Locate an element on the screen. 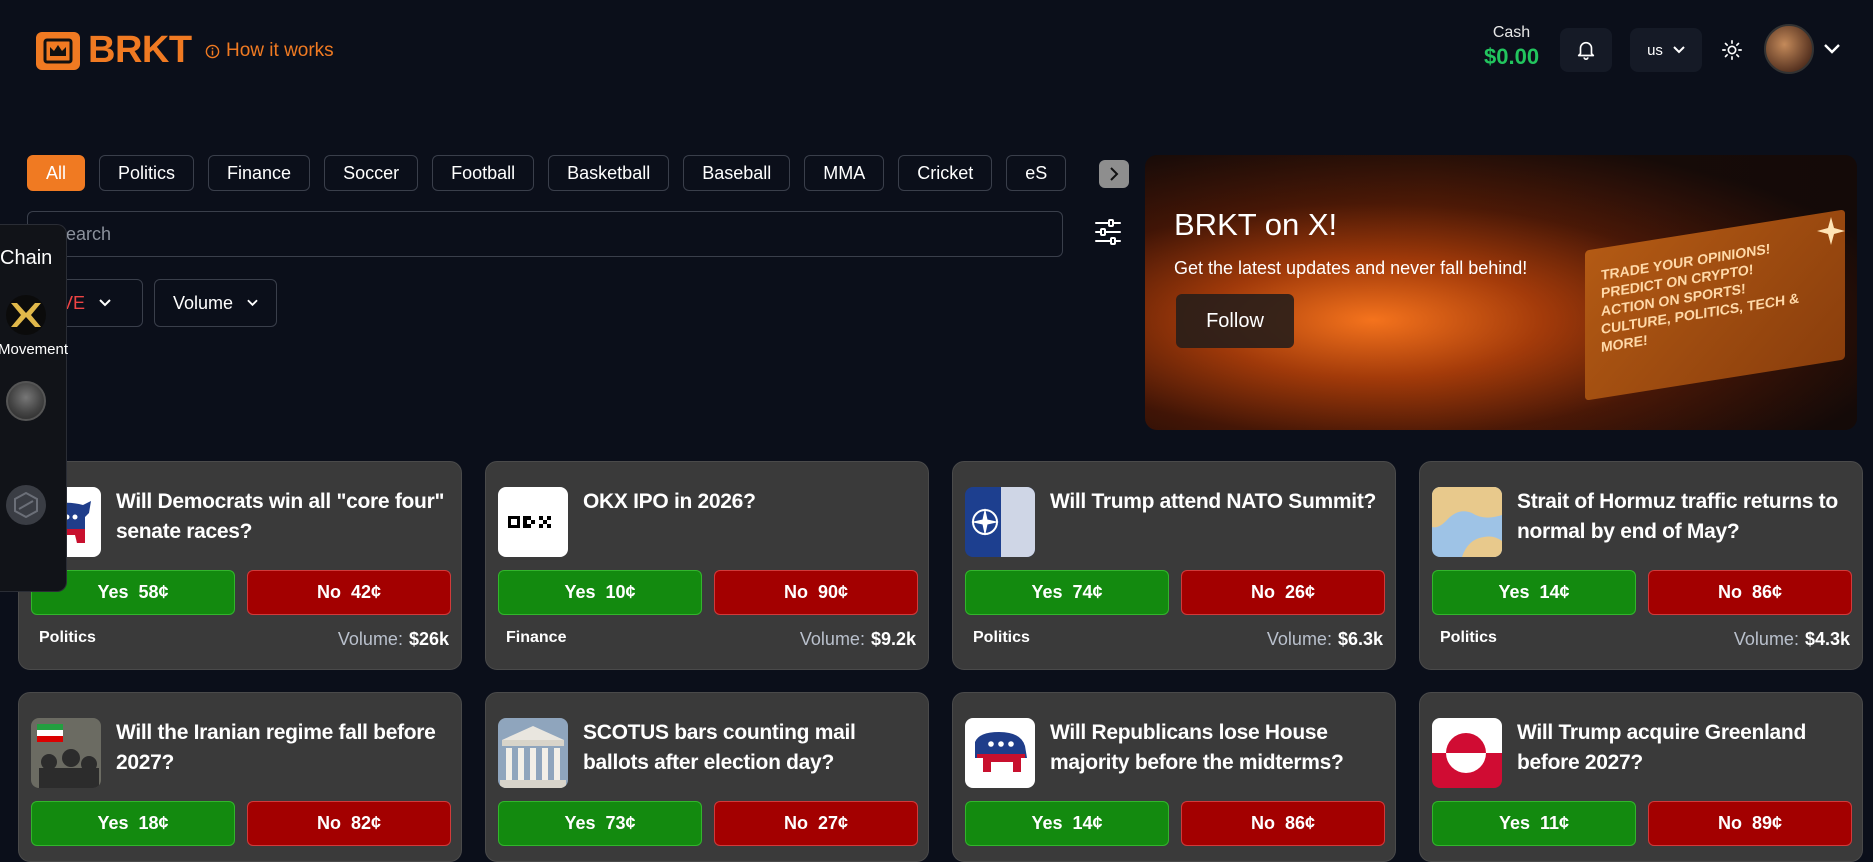 This screenshot has height=862, width=1873. crown-logo-icon is located at coordinates (58, 50).